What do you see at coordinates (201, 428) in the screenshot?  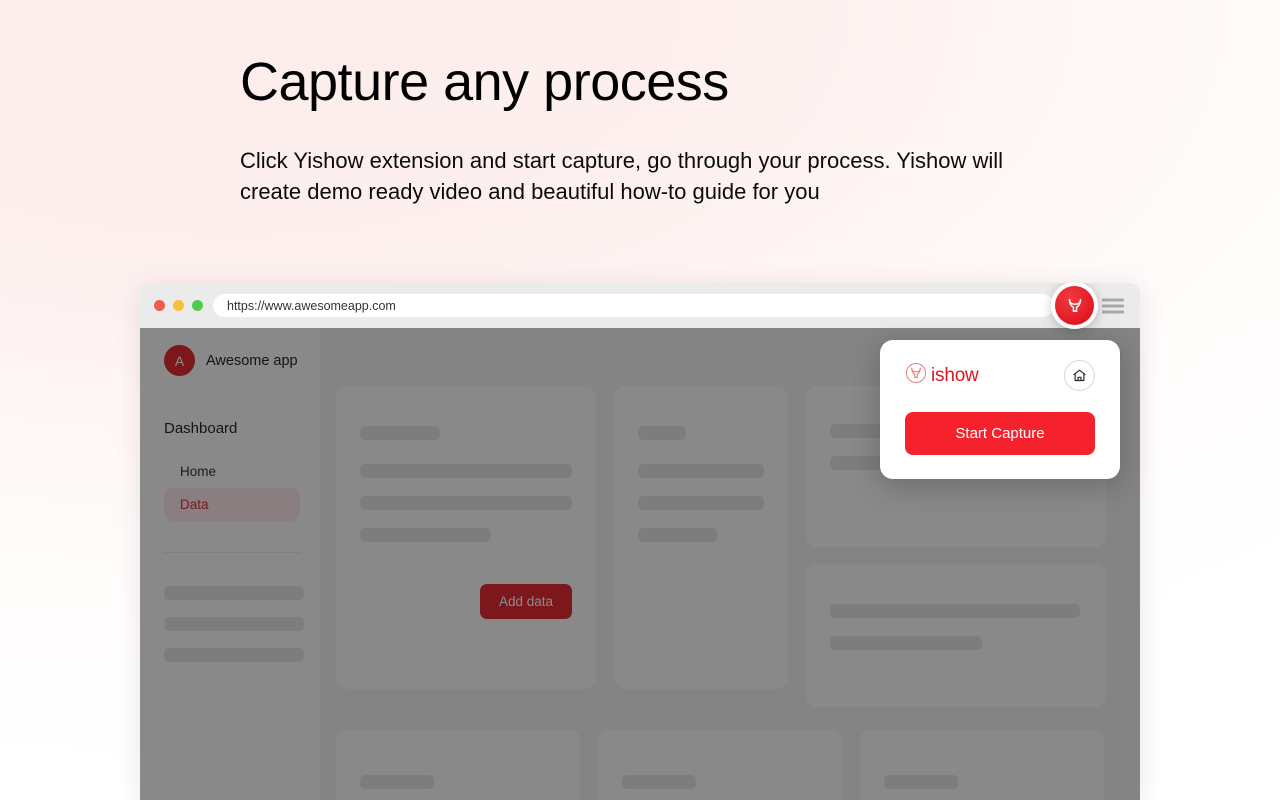 I see `sidebar-heading: Dashboard` at bounding box center [201, 428].